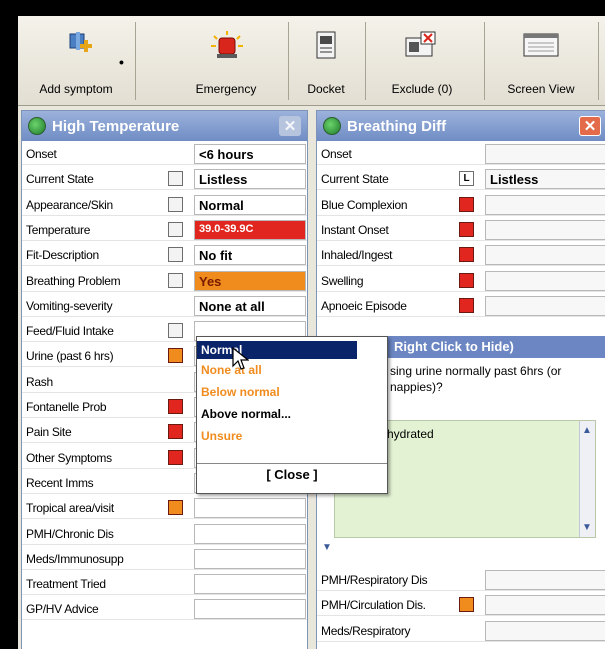 The image size is (605, 649). I want to click on symptom-row: Blue Complexion, so click(461, 205).